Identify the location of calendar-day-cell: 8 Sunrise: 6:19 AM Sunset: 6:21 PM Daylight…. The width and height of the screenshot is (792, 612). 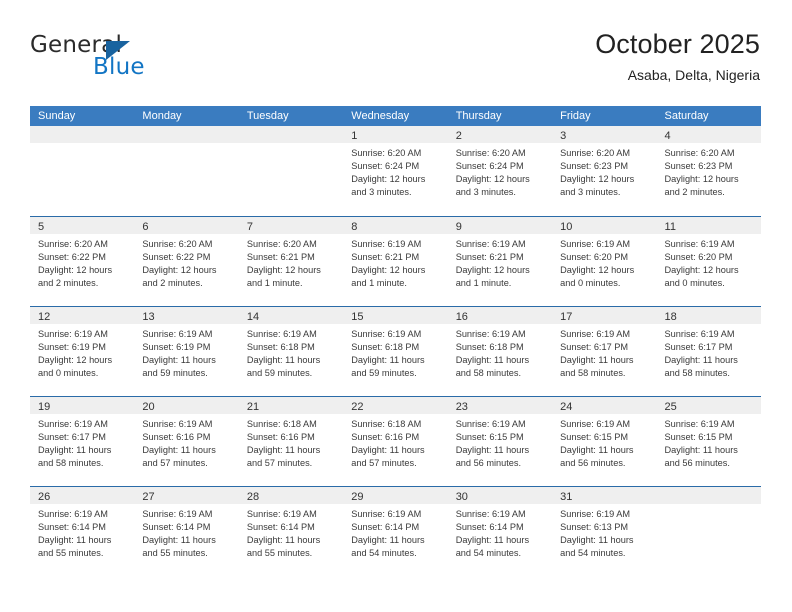
(395, 261).